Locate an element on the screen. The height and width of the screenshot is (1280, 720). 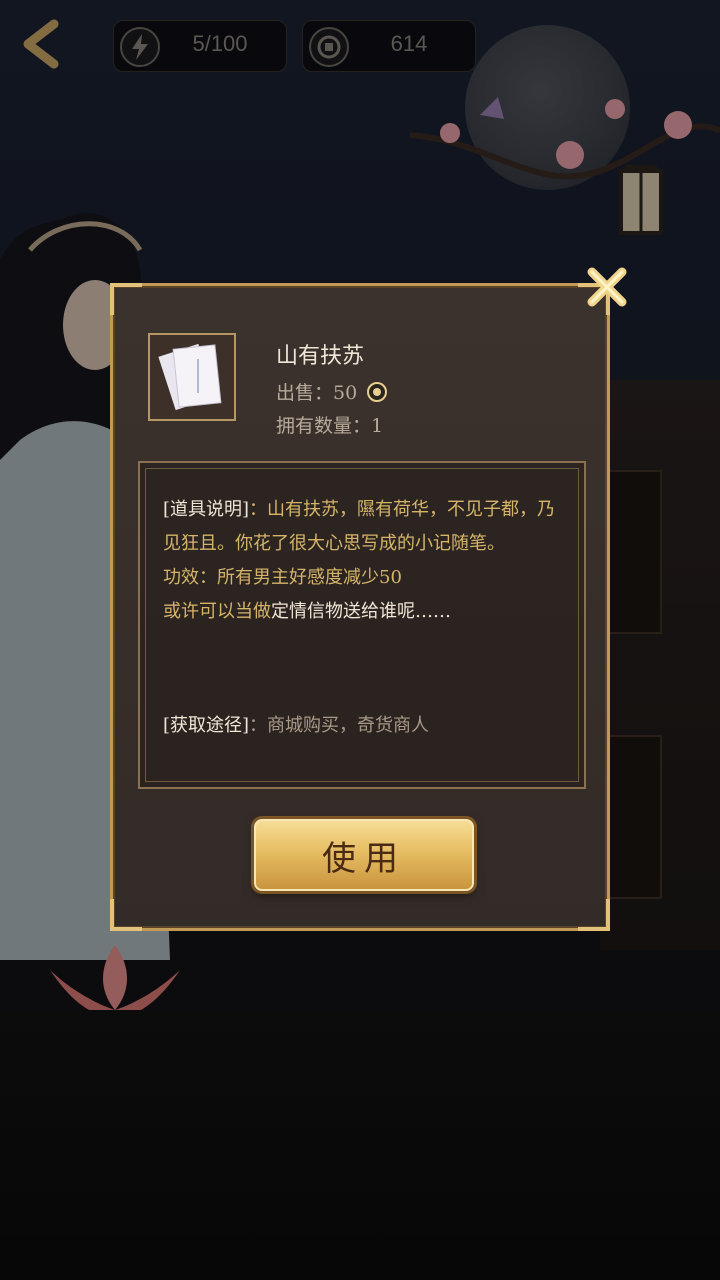
acquire-source: [获取途径]：商城购买，奇货商人 is located at coordinates (296, 724).